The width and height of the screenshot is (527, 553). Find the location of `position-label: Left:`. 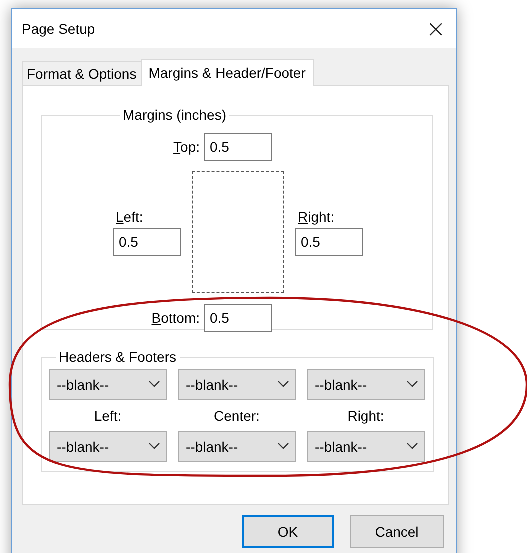

position-label: Left: is located at coordinates (108, 416).